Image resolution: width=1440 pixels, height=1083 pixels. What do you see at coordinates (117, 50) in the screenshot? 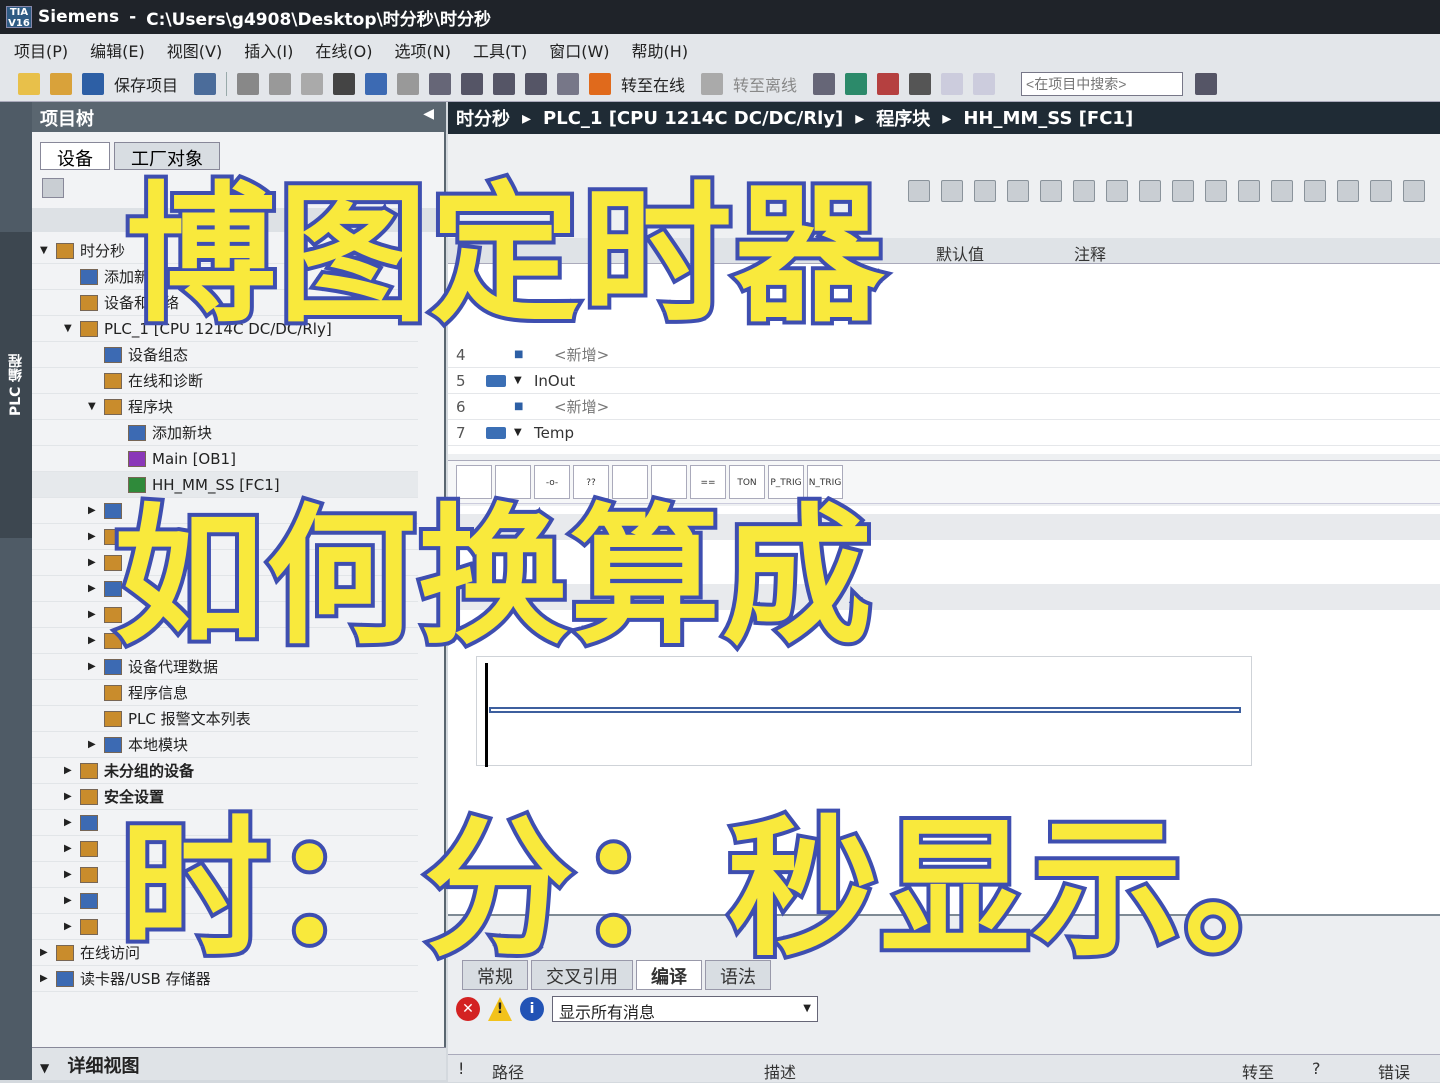
I see `menu-edit: 编辑(E)` at bounding box center [117, 50].